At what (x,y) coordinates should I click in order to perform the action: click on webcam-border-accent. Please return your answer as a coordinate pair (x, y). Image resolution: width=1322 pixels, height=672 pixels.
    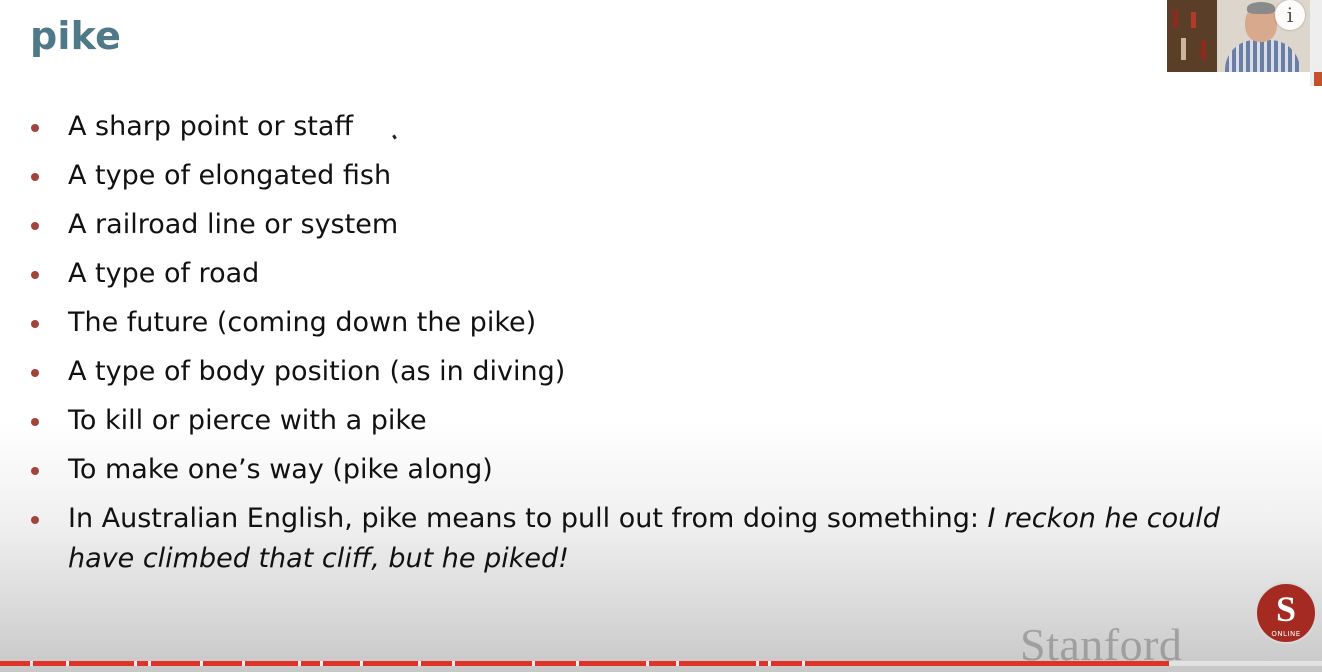
    Looking at the image, I should click on (1318, 79).